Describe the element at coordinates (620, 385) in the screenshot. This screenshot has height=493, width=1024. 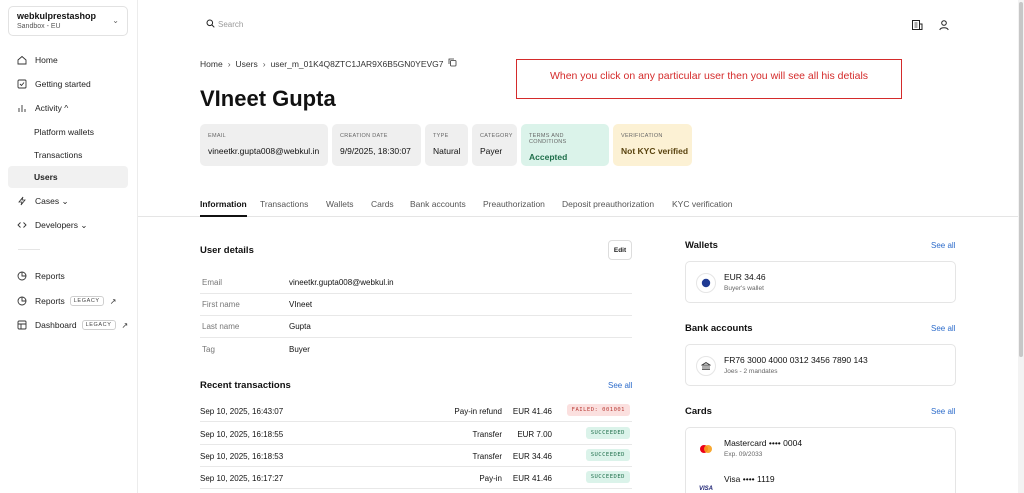
I see `recent-transactions-see-all-link: See all` at that location.